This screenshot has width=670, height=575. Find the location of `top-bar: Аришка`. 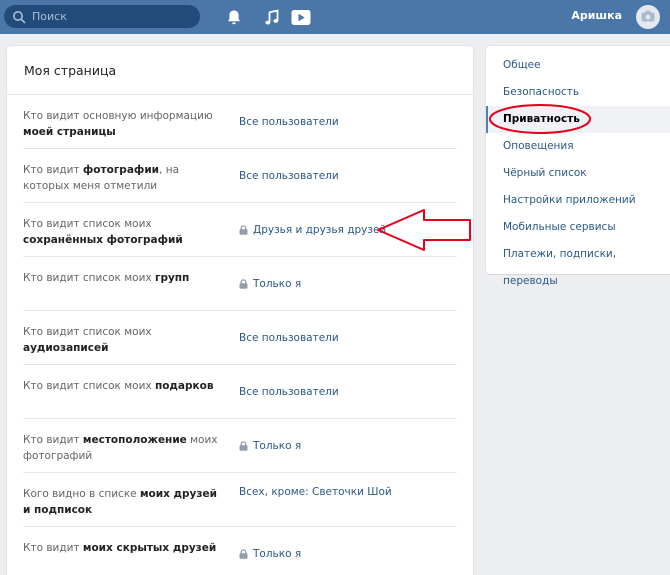

top-bar: Аришка is located at coordinates (335, 17).